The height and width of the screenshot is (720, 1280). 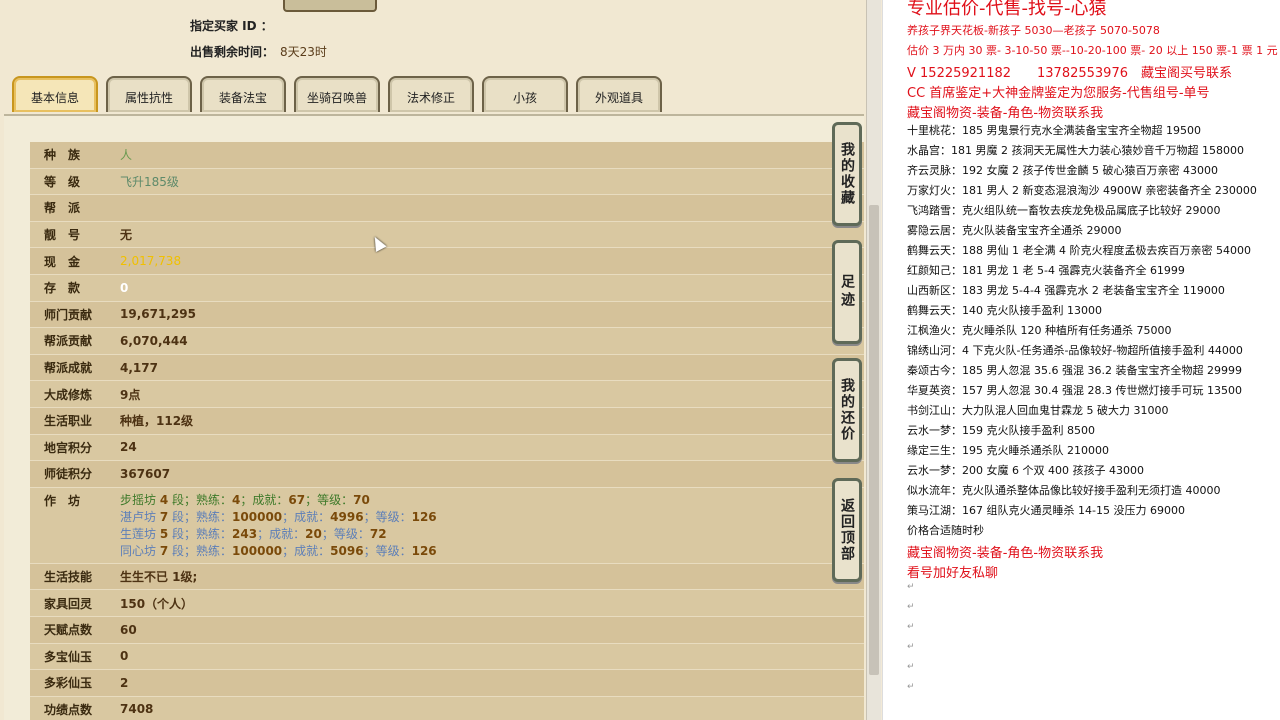 What do you see at coordinates (243, 94) in the screenshot?
I see `tab-equipment: 装备法宝` at bounding box center [243, 94].